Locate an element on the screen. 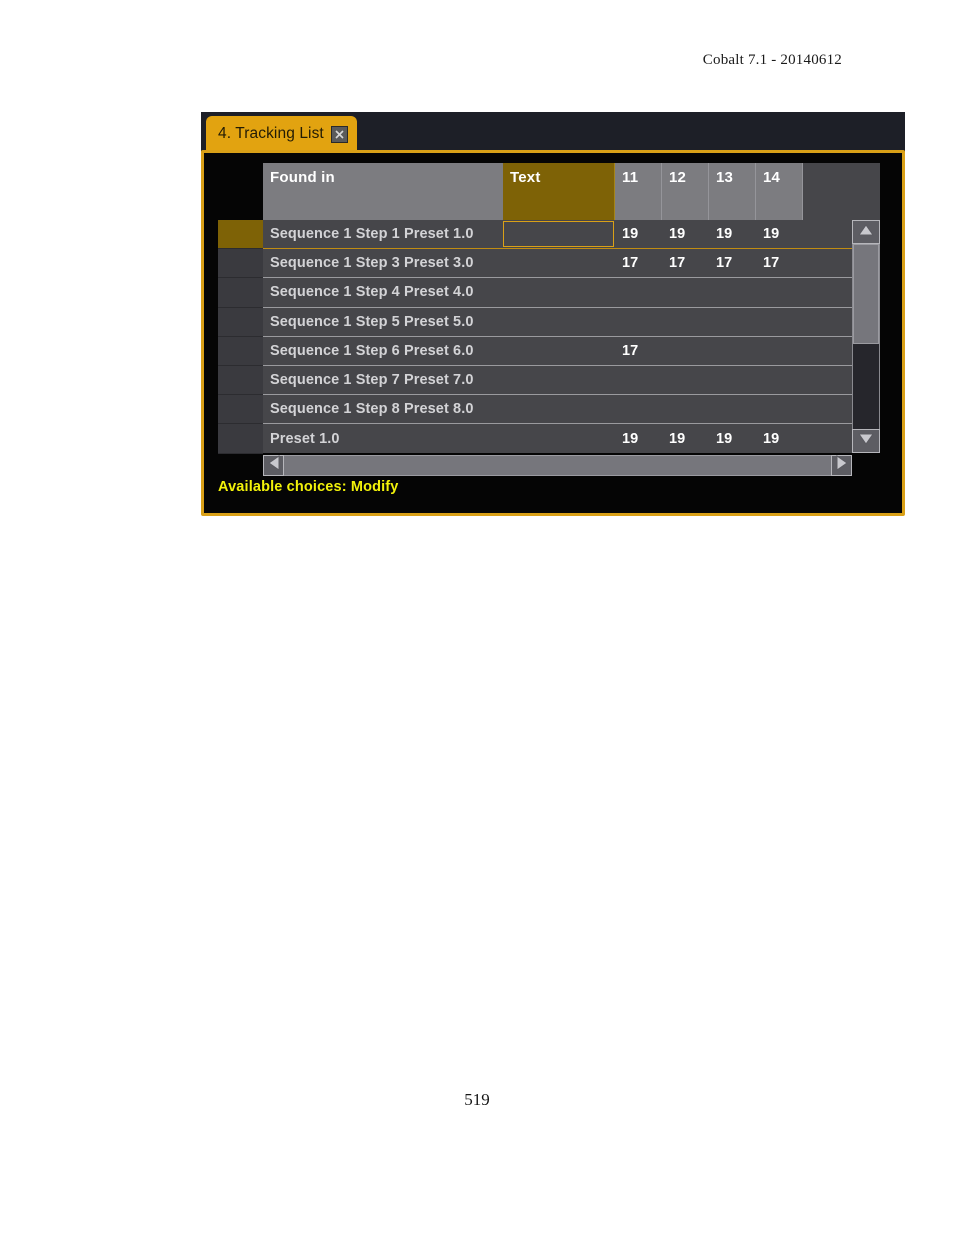 The height and width of the screenshot is (1235, 954). triangle-right-icon is located at coordinates (842, 465).